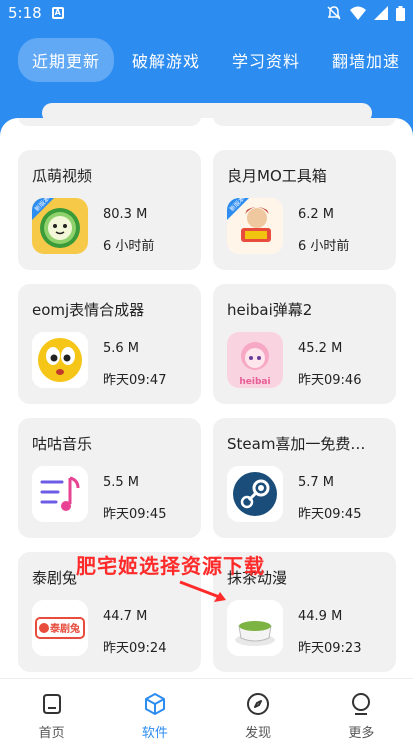  Describe the element at coordinates (361, 733) in the screenshot. I see `nav-more-label: 更多` at that location.